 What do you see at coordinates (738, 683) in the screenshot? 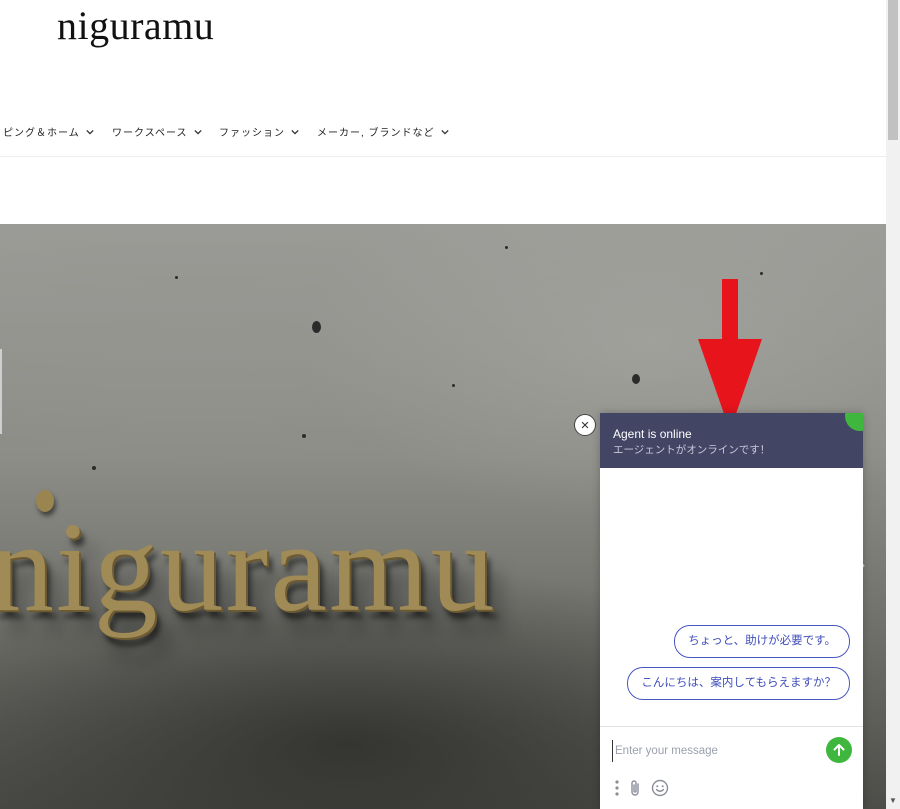
I see `quick-reply-guide-me: こんにちは、案内してもらえますか？` at bounding box center [738, 683].